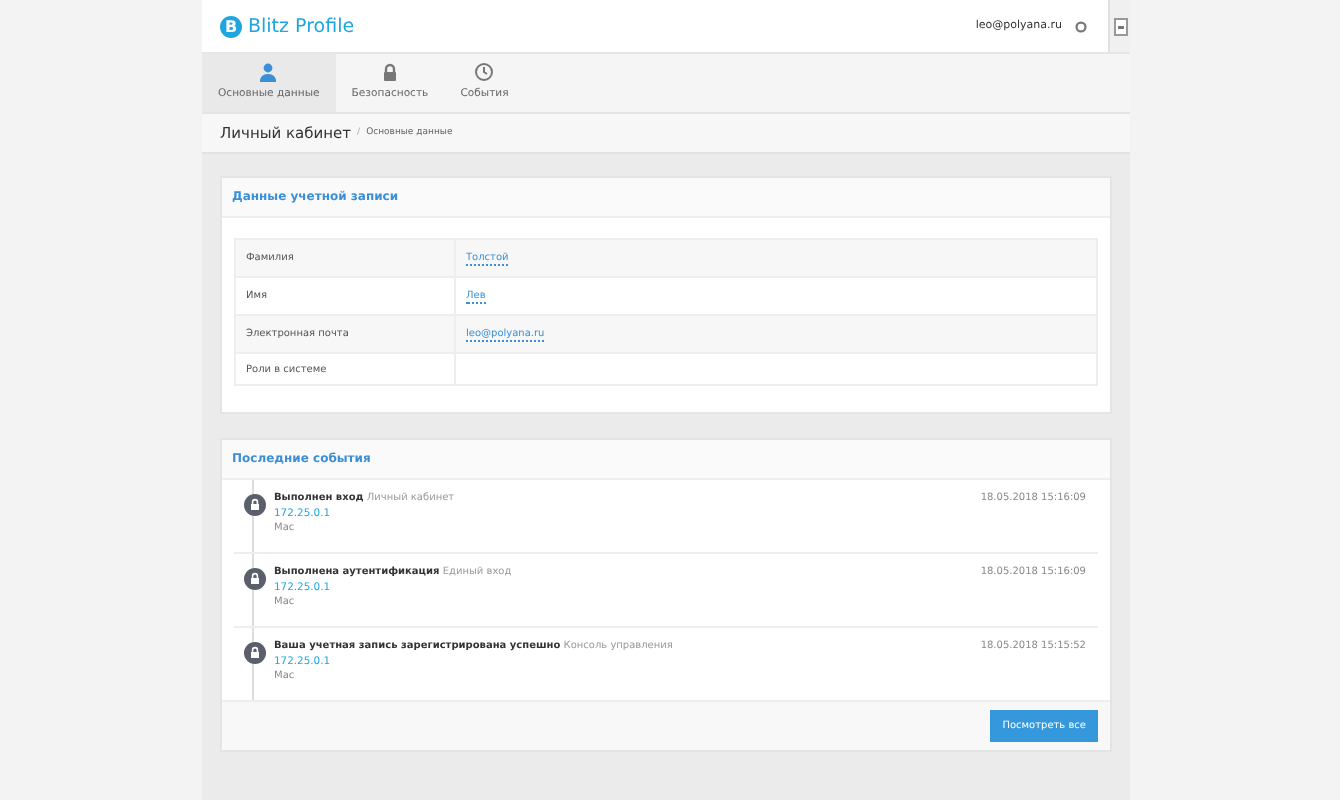  I want to click on app-title: Blitz Profile, so click(301, 26).